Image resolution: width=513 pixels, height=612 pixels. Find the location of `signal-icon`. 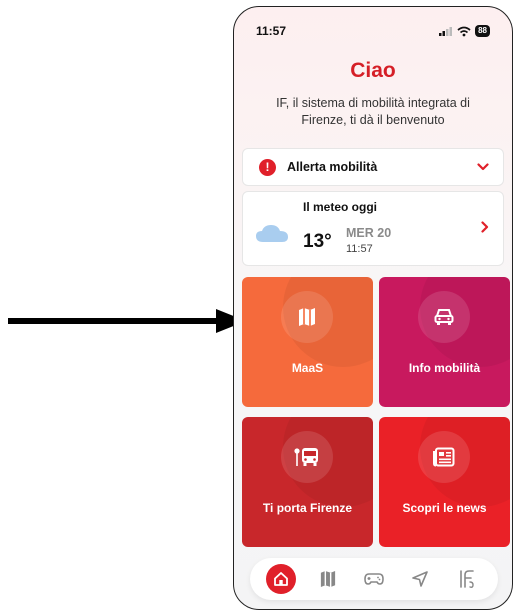

signal-icon is located at coordinates (446, 31).